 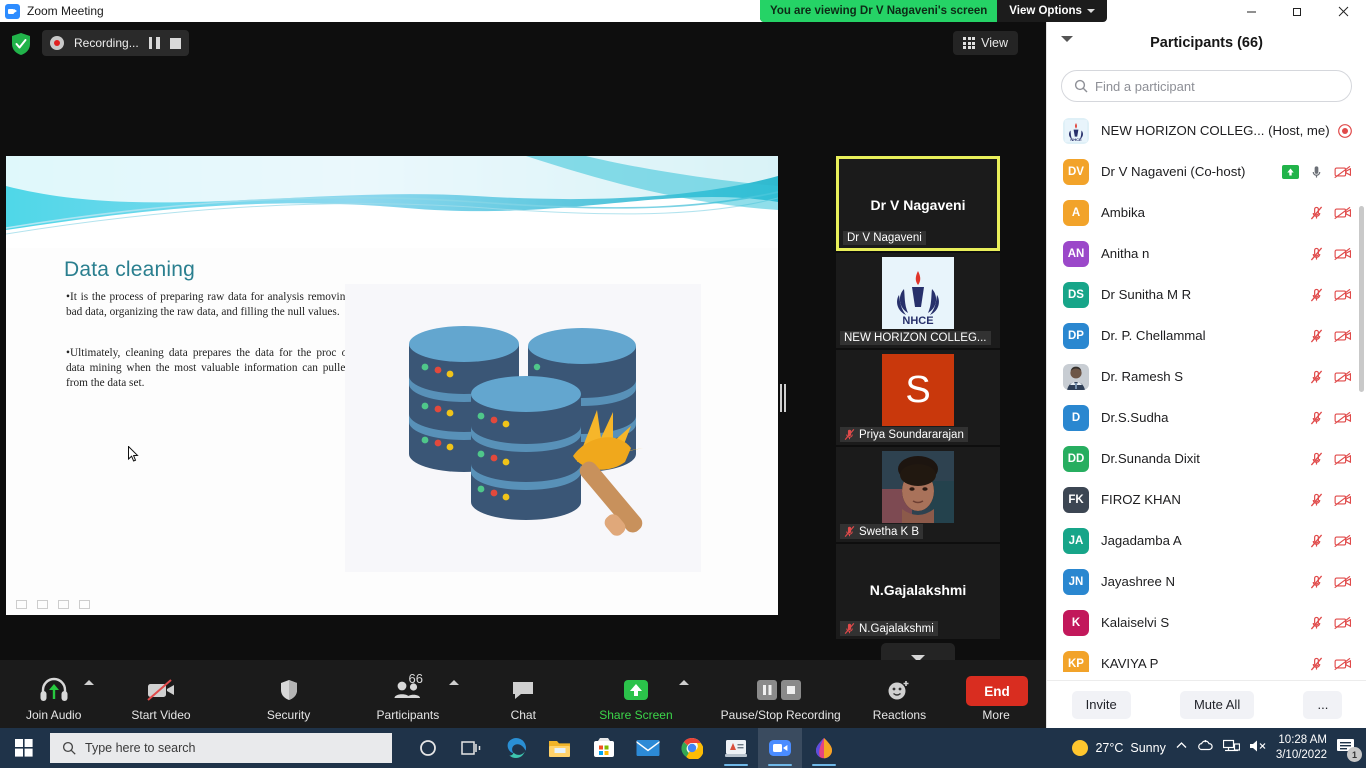 What do you see at coordinates (21, 44) in the screenshot?
I see `security-shield-icon` at bounding box center [21, 44].